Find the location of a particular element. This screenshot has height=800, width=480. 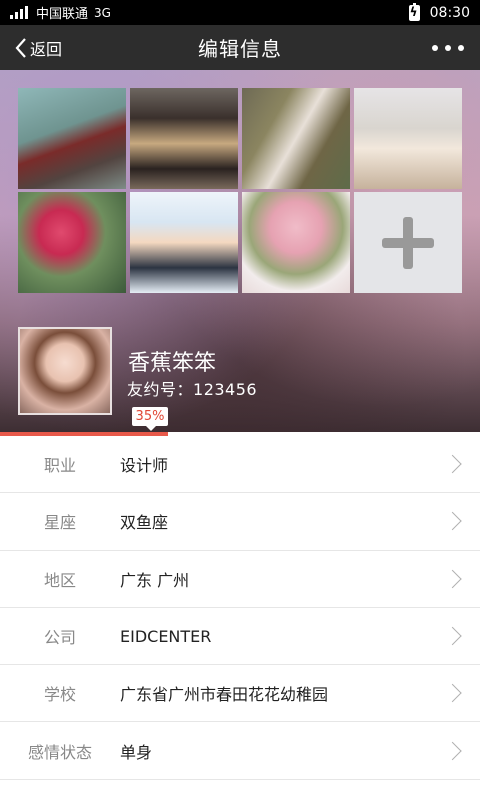

plus-icon is located at coordinates (408, 242).